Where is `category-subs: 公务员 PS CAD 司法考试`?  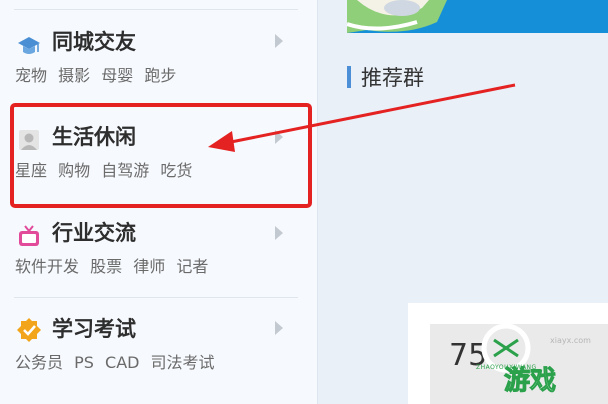 category-subs: 公务员 PS CAD 司法考试 is located at coordinates (118, 363).